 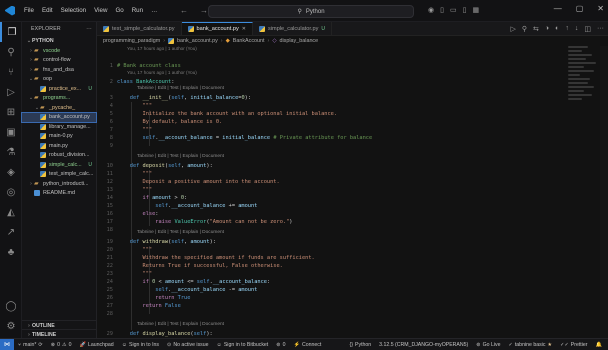 What do you see at coordinates (204, 10) in the screenshot?
I see `forward-arrow-icon: →` at bounding box center [204, 10].